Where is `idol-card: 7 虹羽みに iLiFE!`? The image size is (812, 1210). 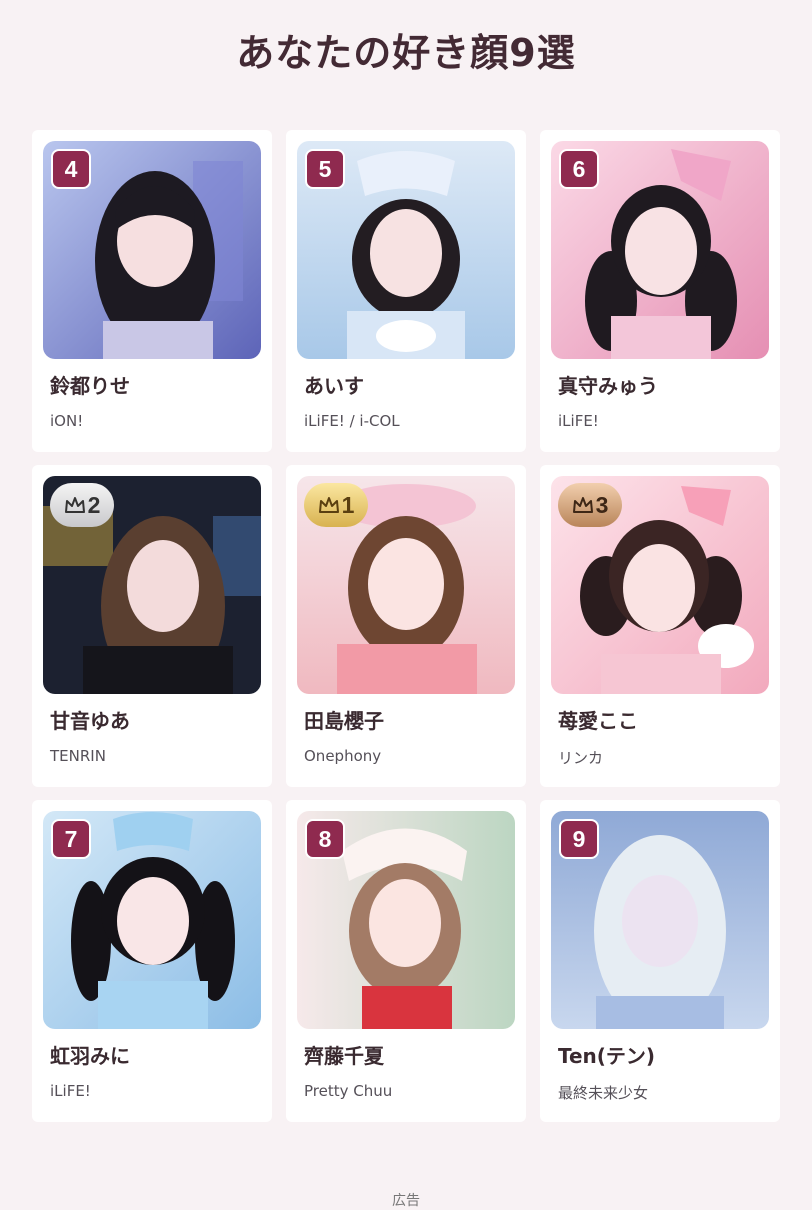
idol-card: 7 虹羽みに iLiFE! is located at coordinates (152, 961).